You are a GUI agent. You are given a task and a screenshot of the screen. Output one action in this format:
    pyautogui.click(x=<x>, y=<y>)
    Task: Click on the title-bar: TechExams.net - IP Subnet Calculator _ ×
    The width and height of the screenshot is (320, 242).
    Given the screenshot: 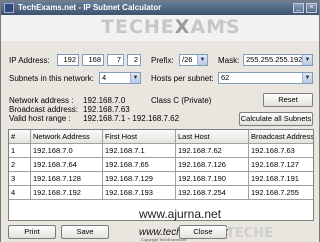 What is the action you would take?
    pyautogui.click(x=160, y=8)
    